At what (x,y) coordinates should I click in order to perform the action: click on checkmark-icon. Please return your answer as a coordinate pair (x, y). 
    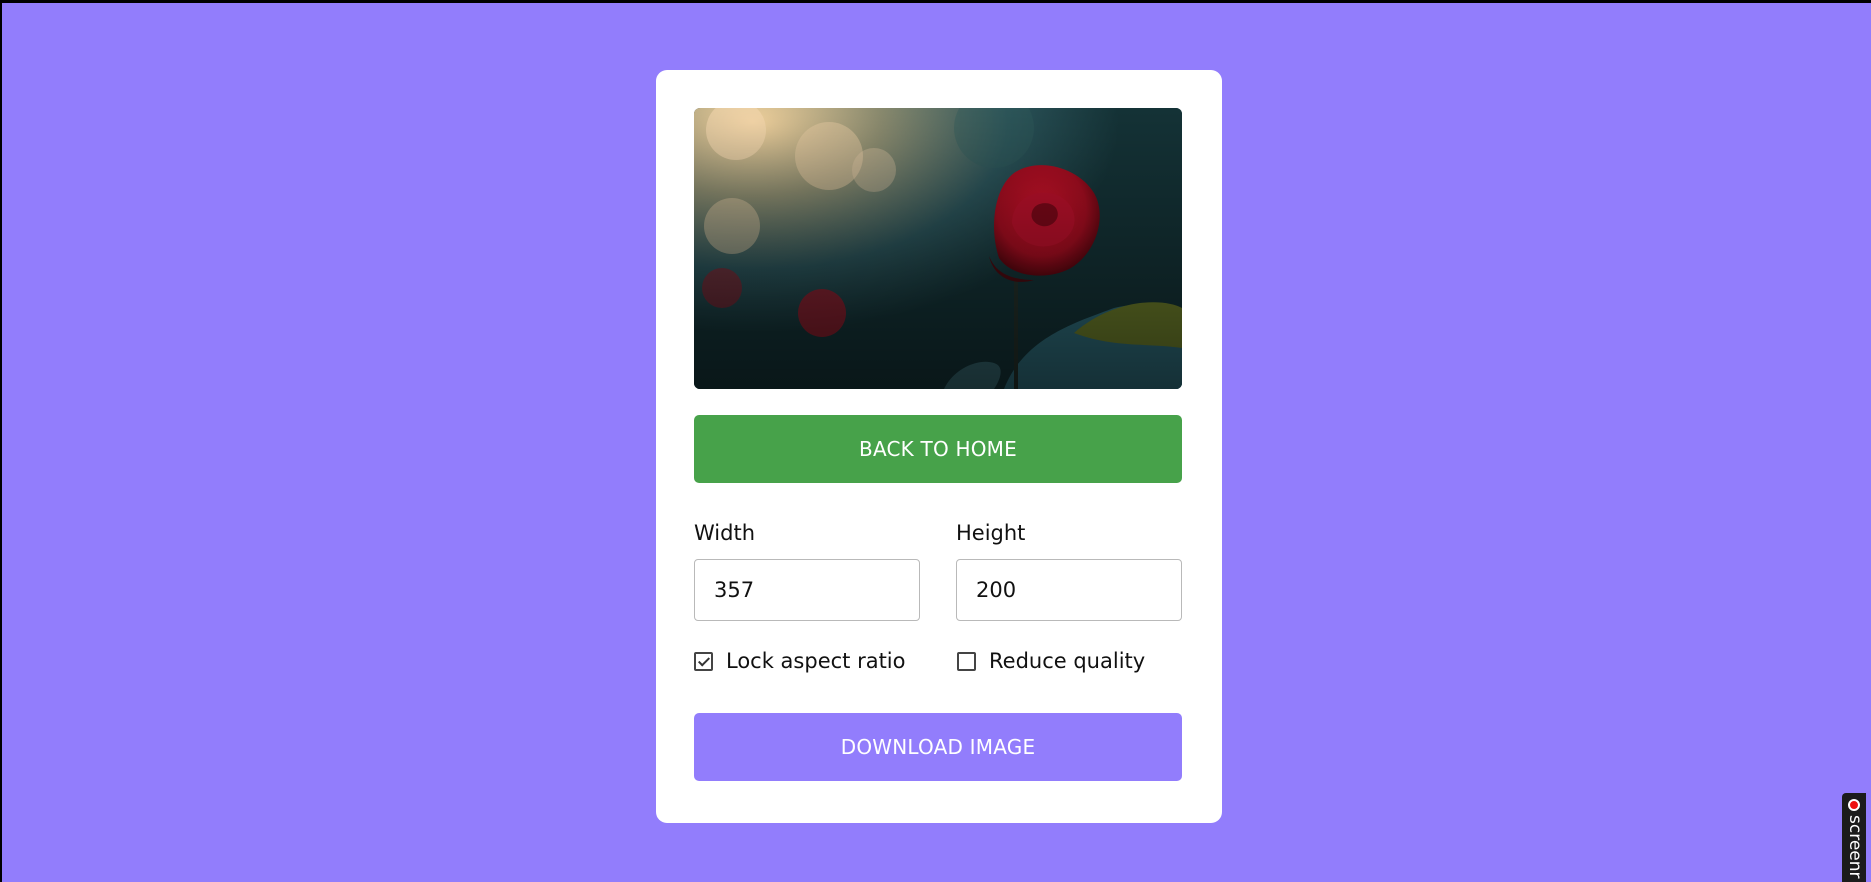
    Looking at the image, I should click on (704, 660).